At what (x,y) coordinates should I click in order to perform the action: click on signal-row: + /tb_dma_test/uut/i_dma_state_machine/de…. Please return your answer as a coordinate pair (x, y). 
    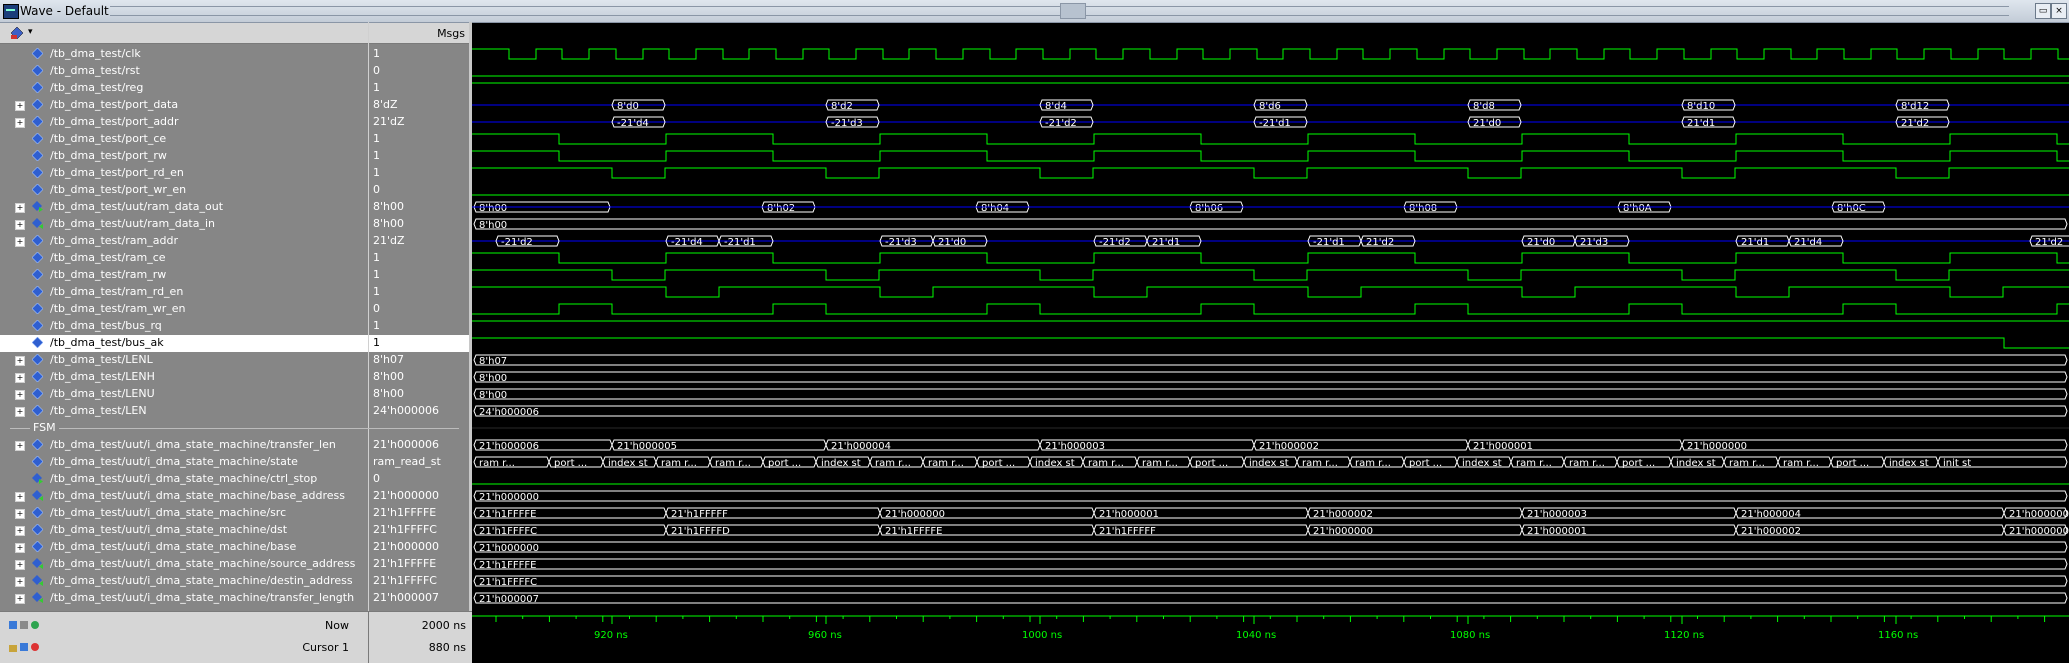
    Looking at the image, I should click on (184, 581).